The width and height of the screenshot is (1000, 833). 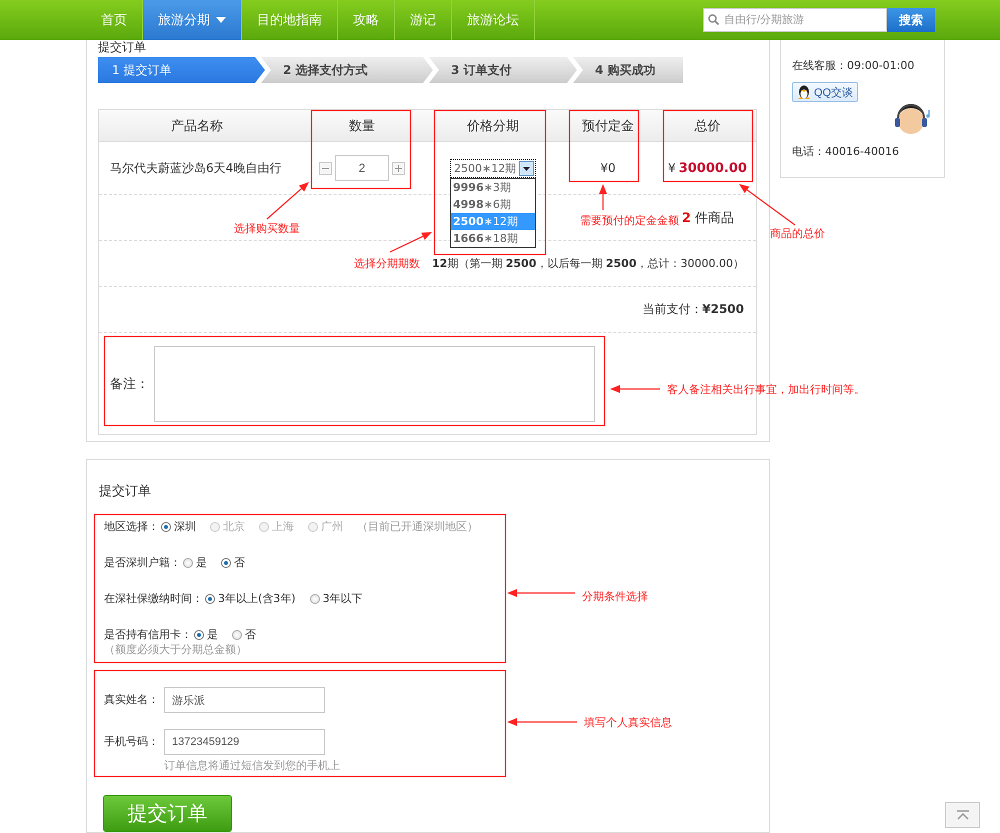 What do you see at coordinates (197, 127) in the screenshot?
I see `column-header: 产品名称` at bounding box center [197, 127].